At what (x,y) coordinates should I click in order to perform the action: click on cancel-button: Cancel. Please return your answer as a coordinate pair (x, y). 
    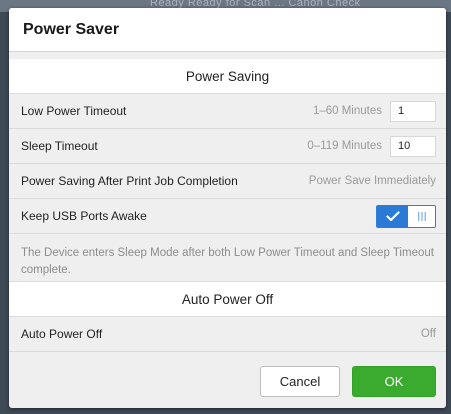
    Looking at the image, I should click on (300, 381).